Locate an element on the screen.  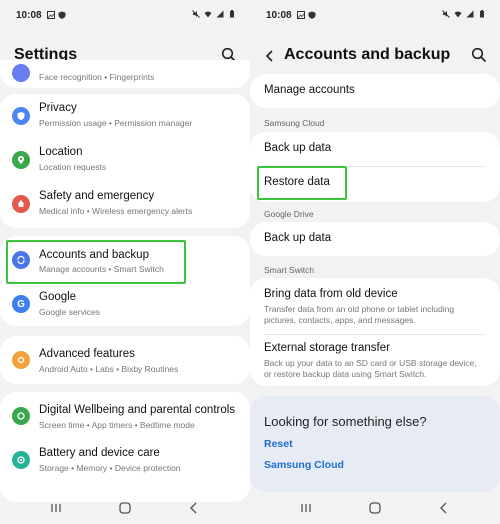
sync-icon is located at coordinates (21, 260).